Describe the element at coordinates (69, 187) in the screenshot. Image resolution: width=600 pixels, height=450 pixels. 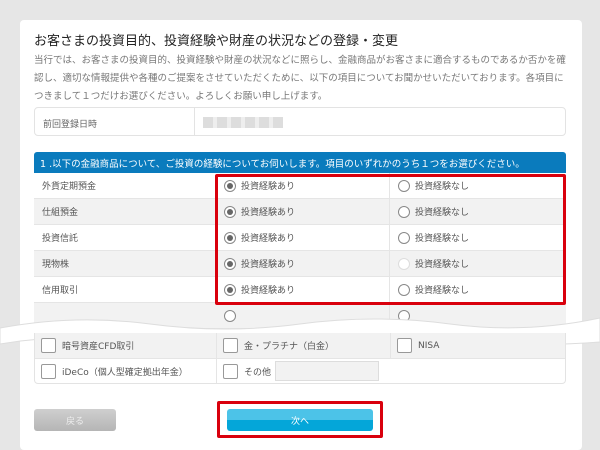
I see `product-label: 外貨定期預金` at that location.